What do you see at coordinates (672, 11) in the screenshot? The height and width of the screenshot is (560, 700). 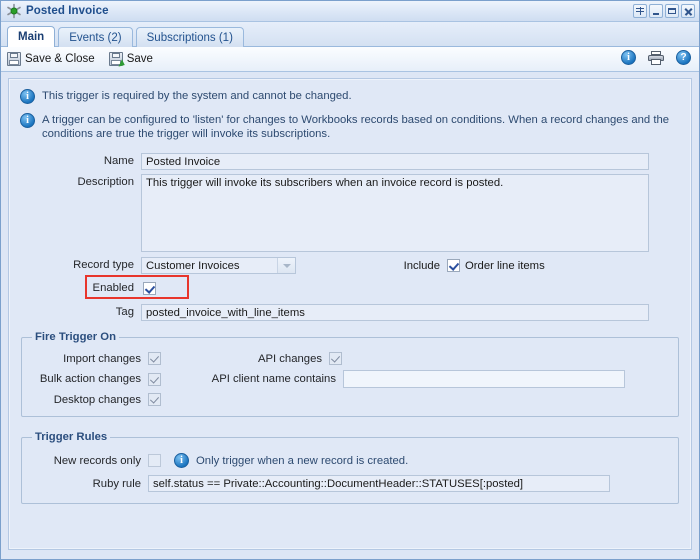 I see `maximize-button` at bounding box center [672, 11].